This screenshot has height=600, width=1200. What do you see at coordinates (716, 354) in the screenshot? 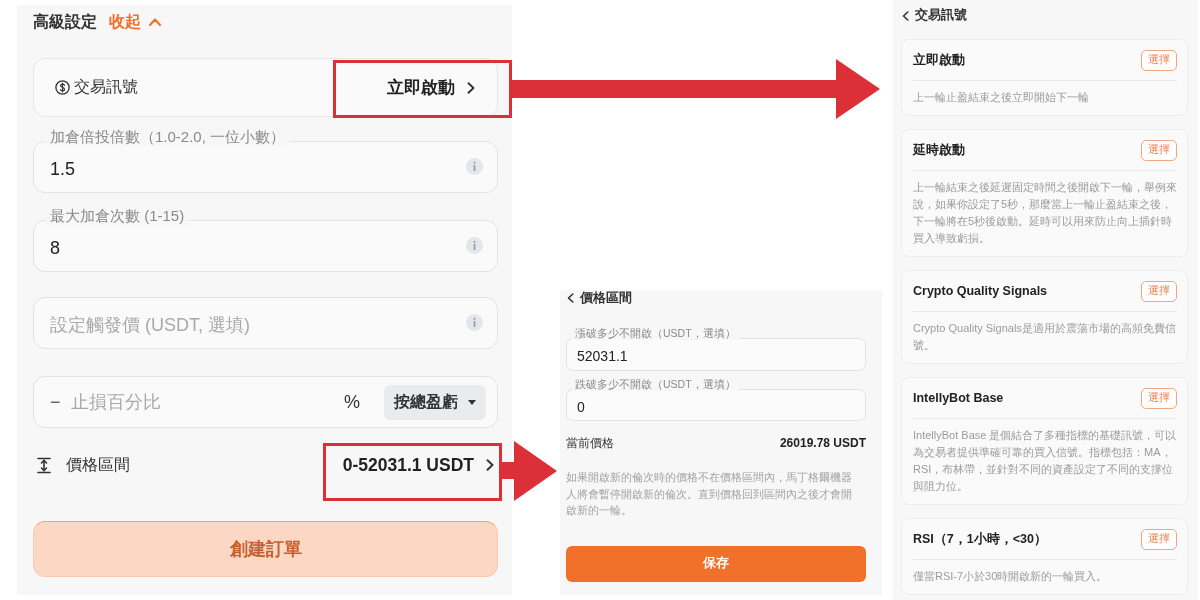
I see `input-field: 52031.1` at bounding box center [716, 354].